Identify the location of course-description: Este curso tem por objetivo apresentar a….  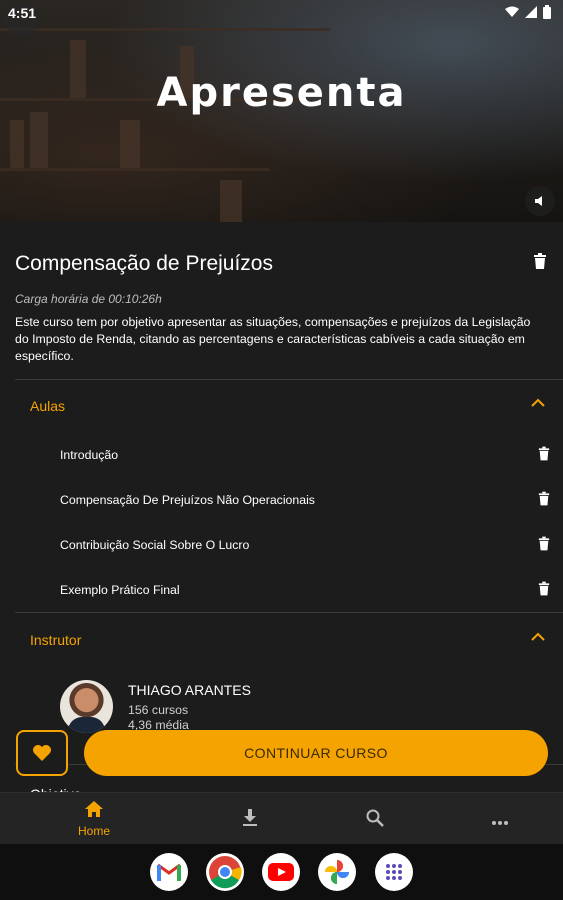
(273, 339).